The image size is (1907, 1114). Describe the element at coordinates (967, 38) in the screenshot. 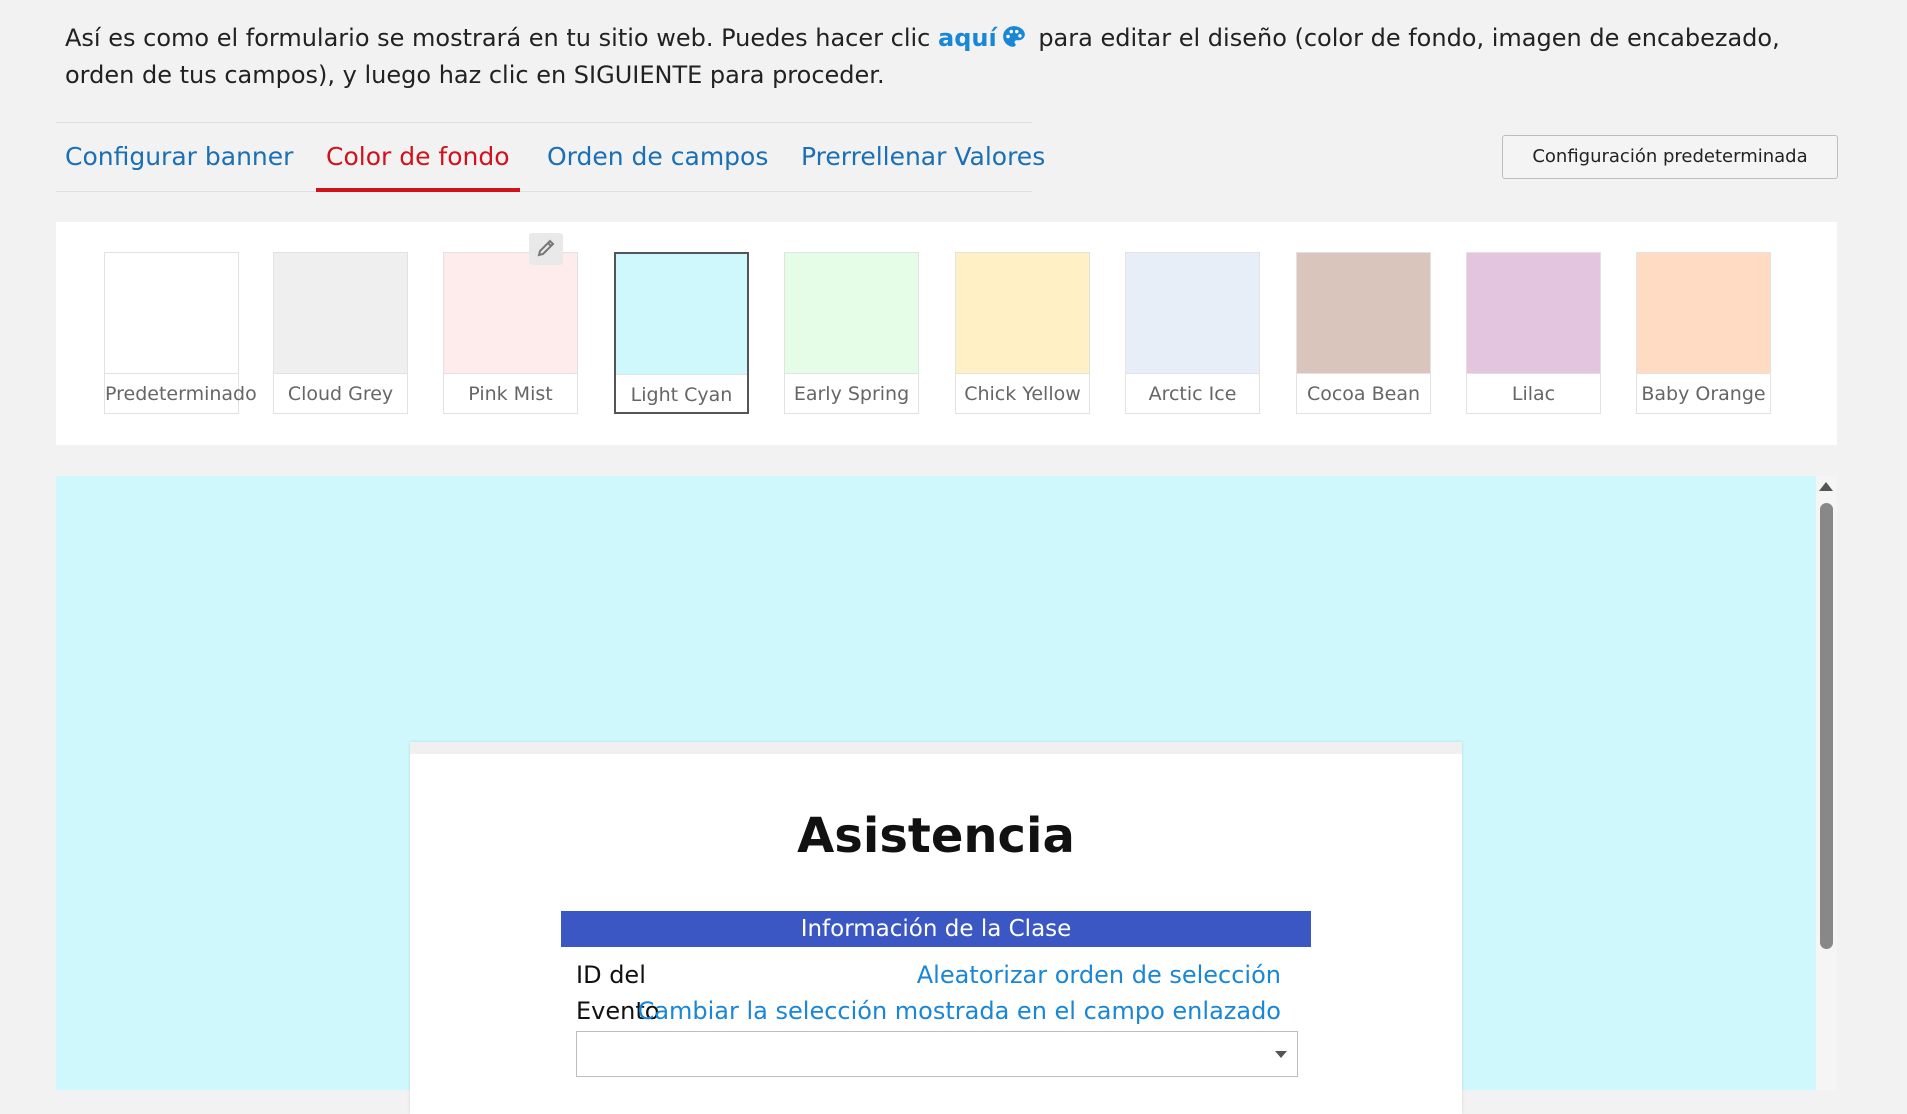

I see `edit-design-link: aquí` at that location.